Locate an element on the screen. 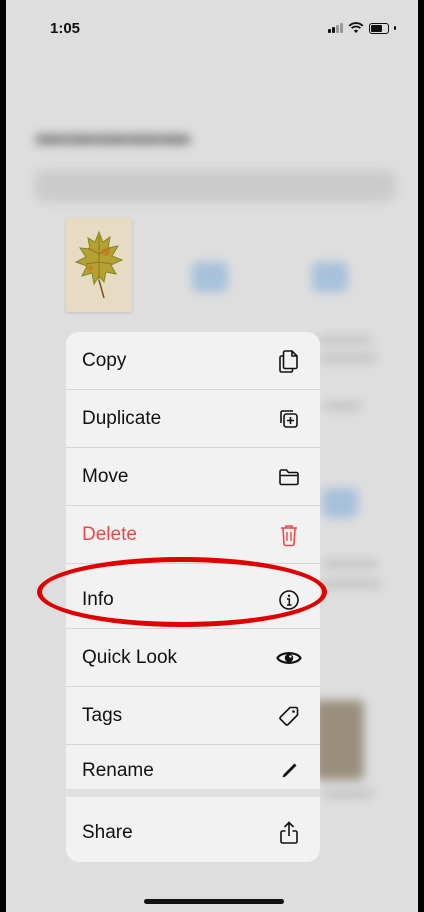 This screenshot has height=912, width=424. menu-item-label: Delete is located at coordinates (109, 534).